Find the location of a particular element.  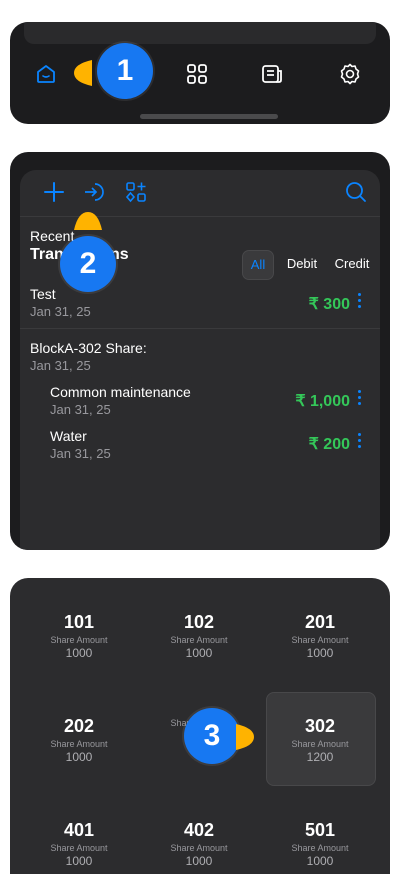

unit-number: 101 is located at coordinates (79, 622).